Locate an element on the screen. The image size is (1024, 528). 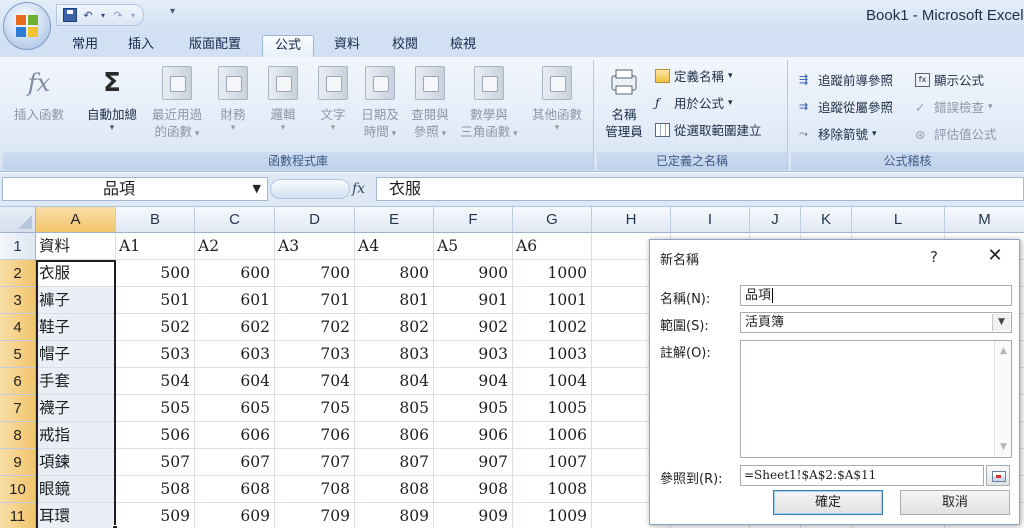
office-button is located at coordinates (27, 26).